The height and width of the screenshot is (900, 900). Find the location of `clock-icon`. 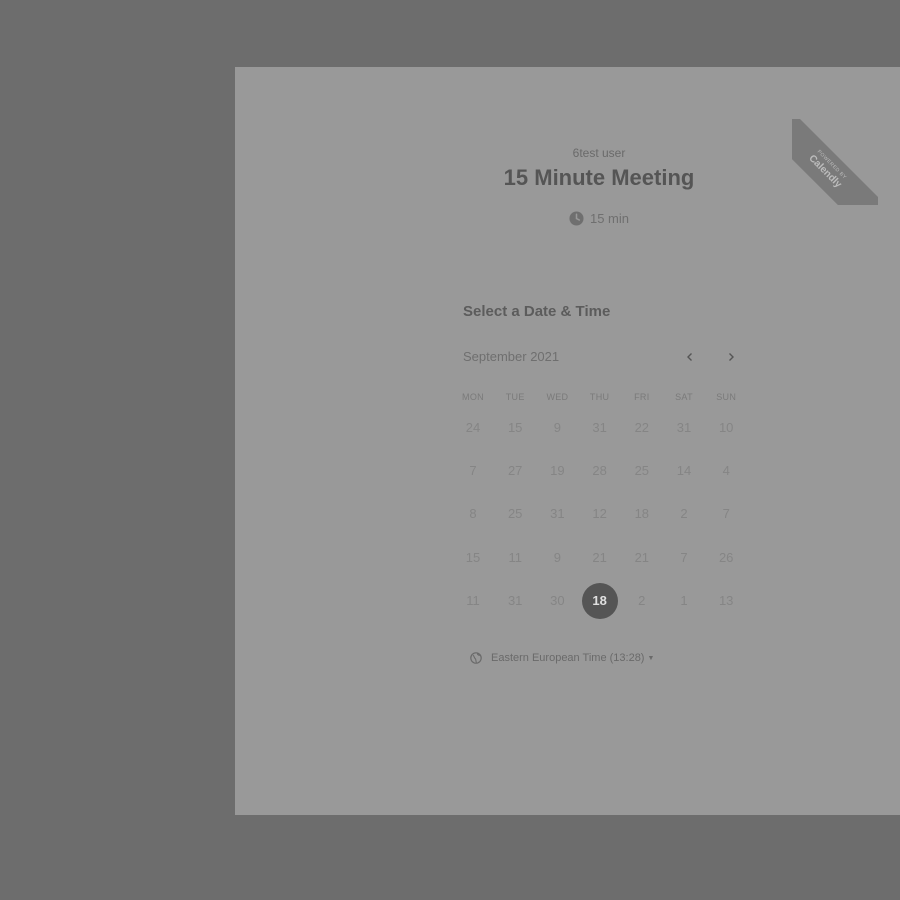

clock-icon is located at coordinates (576, 220).